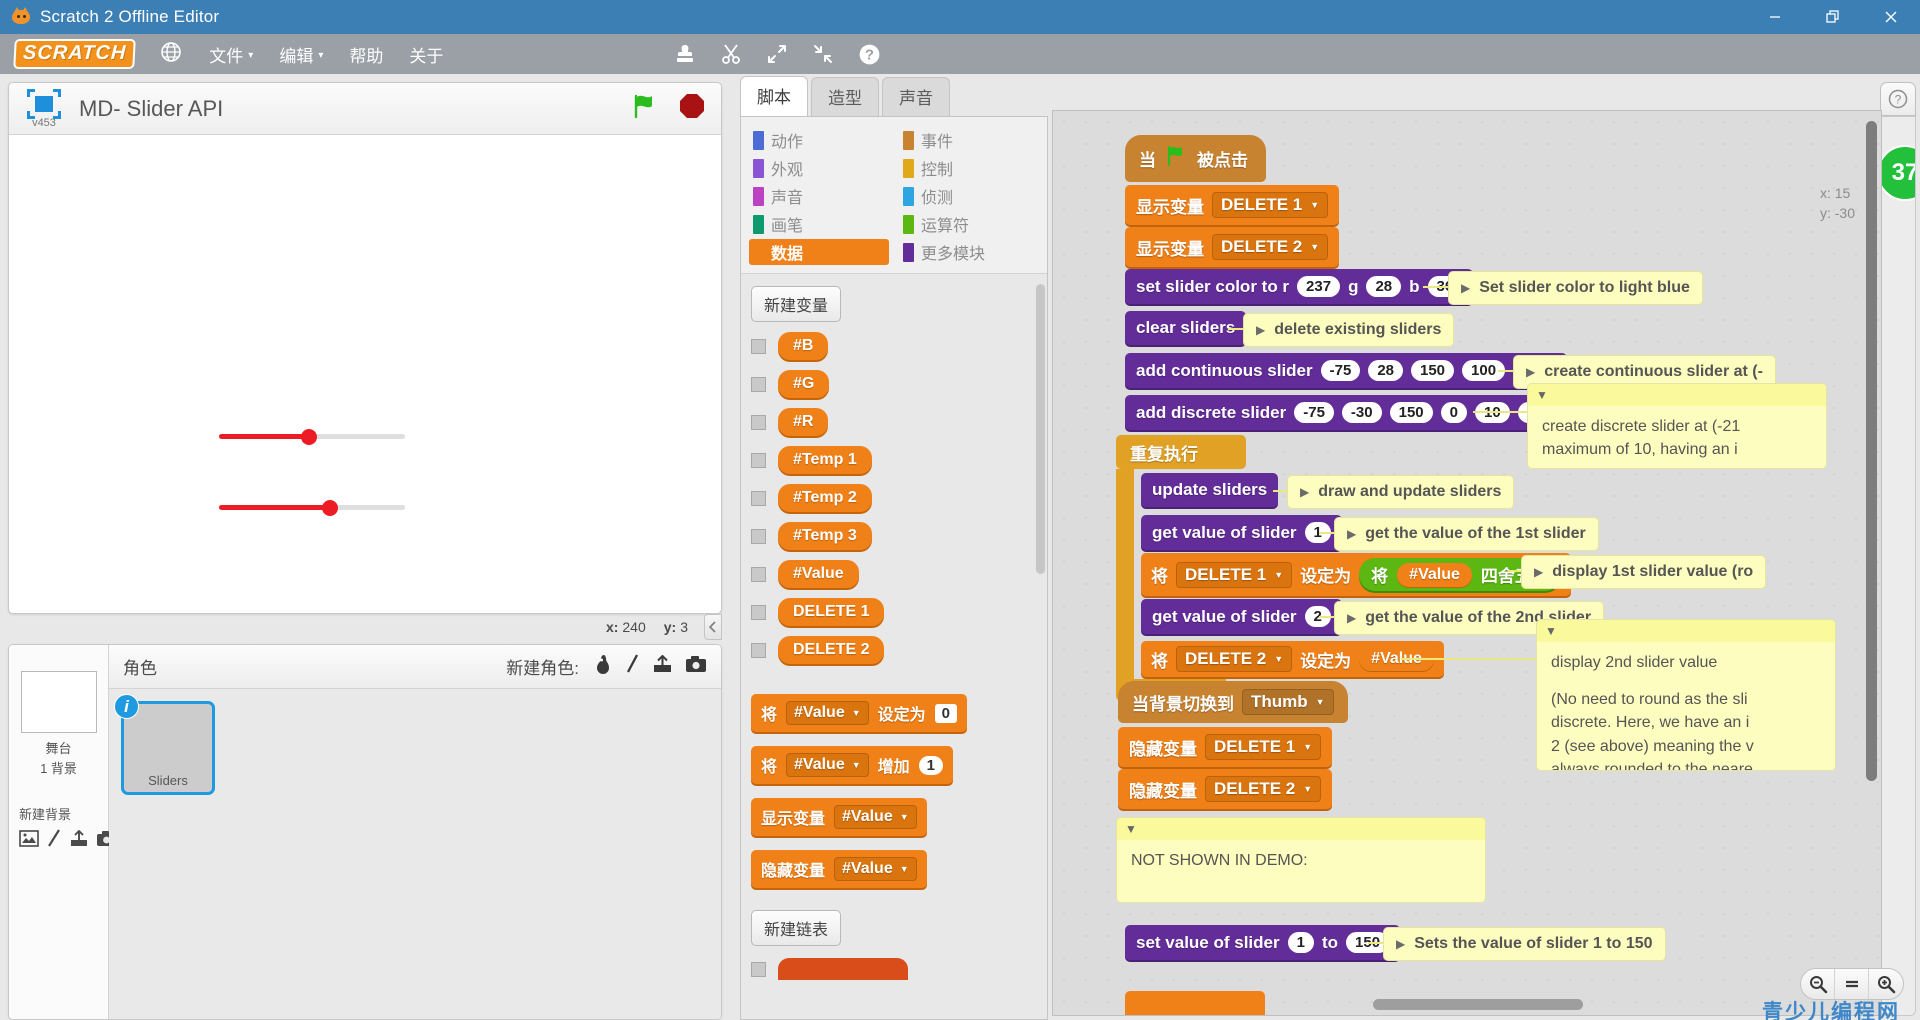  What do you see at coordinates (818, 574) in the screenshot?
I see `variable-pill: #Value` at bounding box center [818, 574].